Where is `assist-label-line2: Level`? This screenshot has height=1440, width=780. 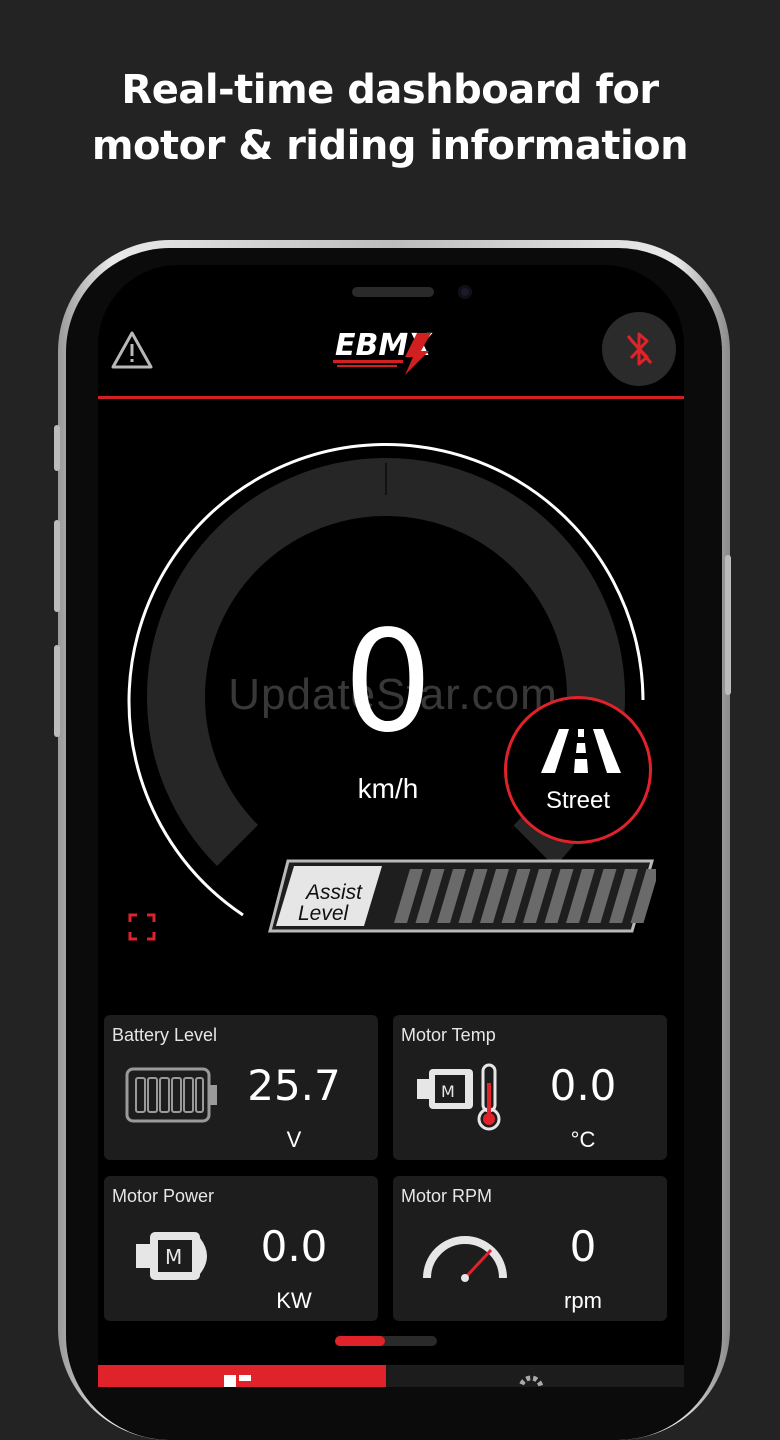 assist-label-line2: Level is located at coordinates (323, 913).